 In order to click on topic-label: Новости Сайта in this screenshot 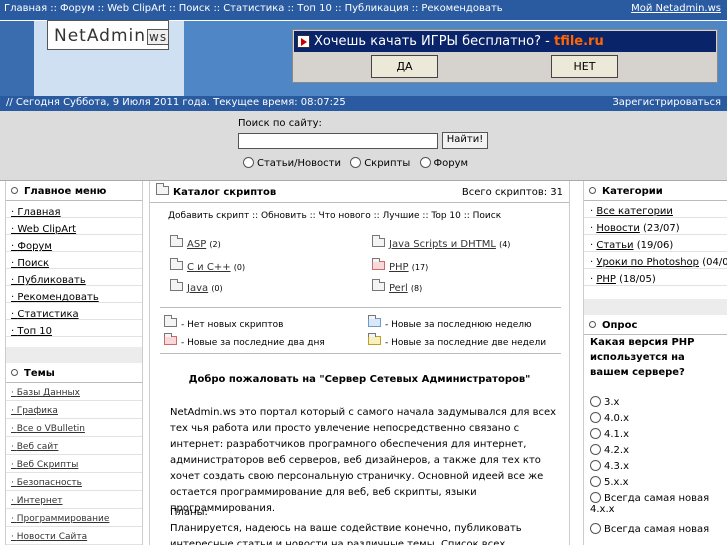, I will do `click(52, 537)`.